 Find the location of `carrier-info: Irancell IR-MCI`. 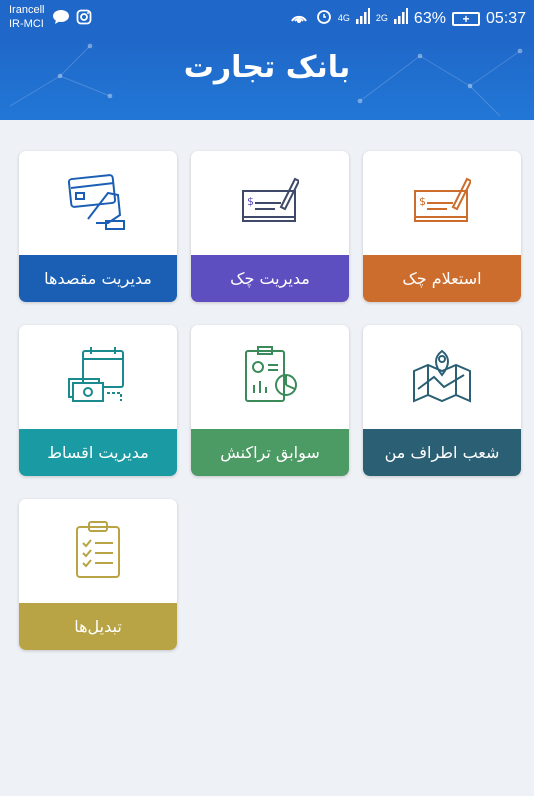

carrier-info: Irancell IR-MCI is located at coordinates (26, 17).